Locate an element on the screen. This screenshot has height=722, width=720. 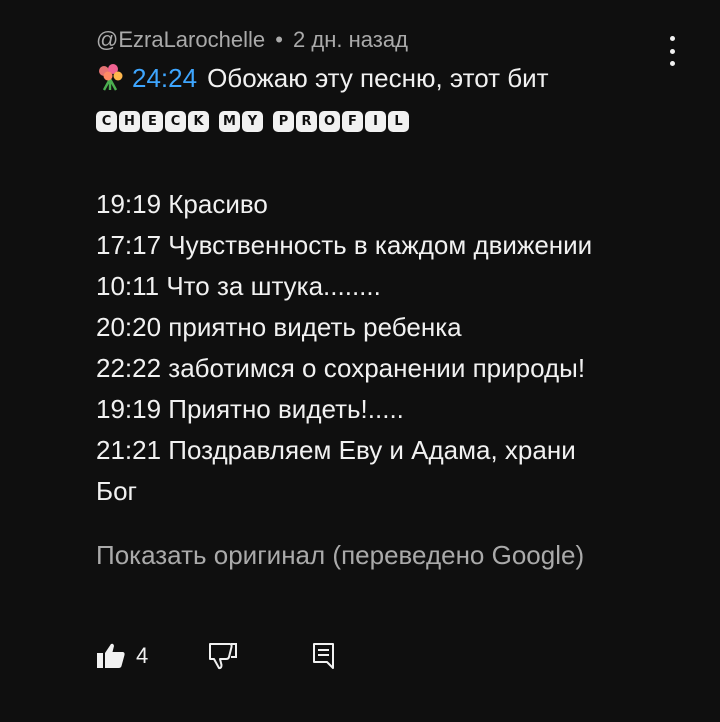
comment-text: Обожаю эту песню, этот бит is located at coordinates (378, 78).